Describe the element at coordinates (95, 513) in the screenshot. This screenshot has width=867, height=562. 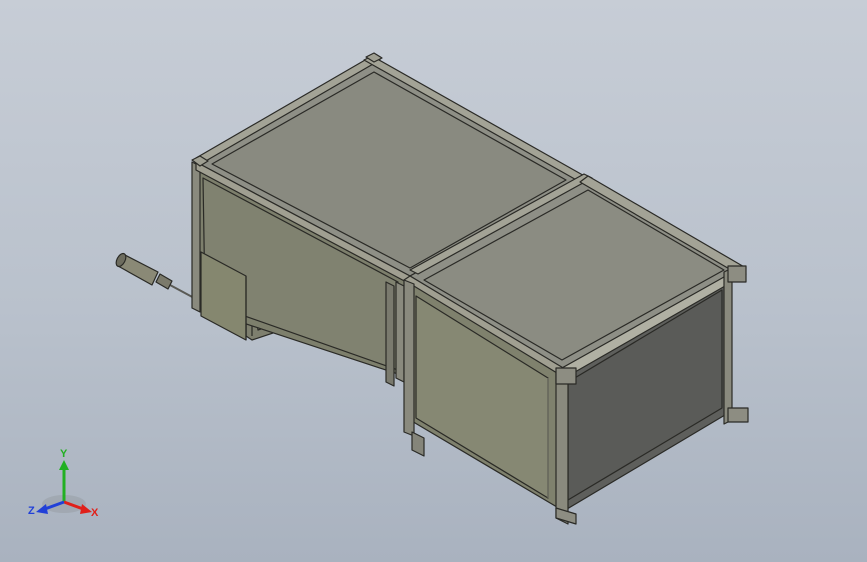
I see `x-axis-label: X` at that location.